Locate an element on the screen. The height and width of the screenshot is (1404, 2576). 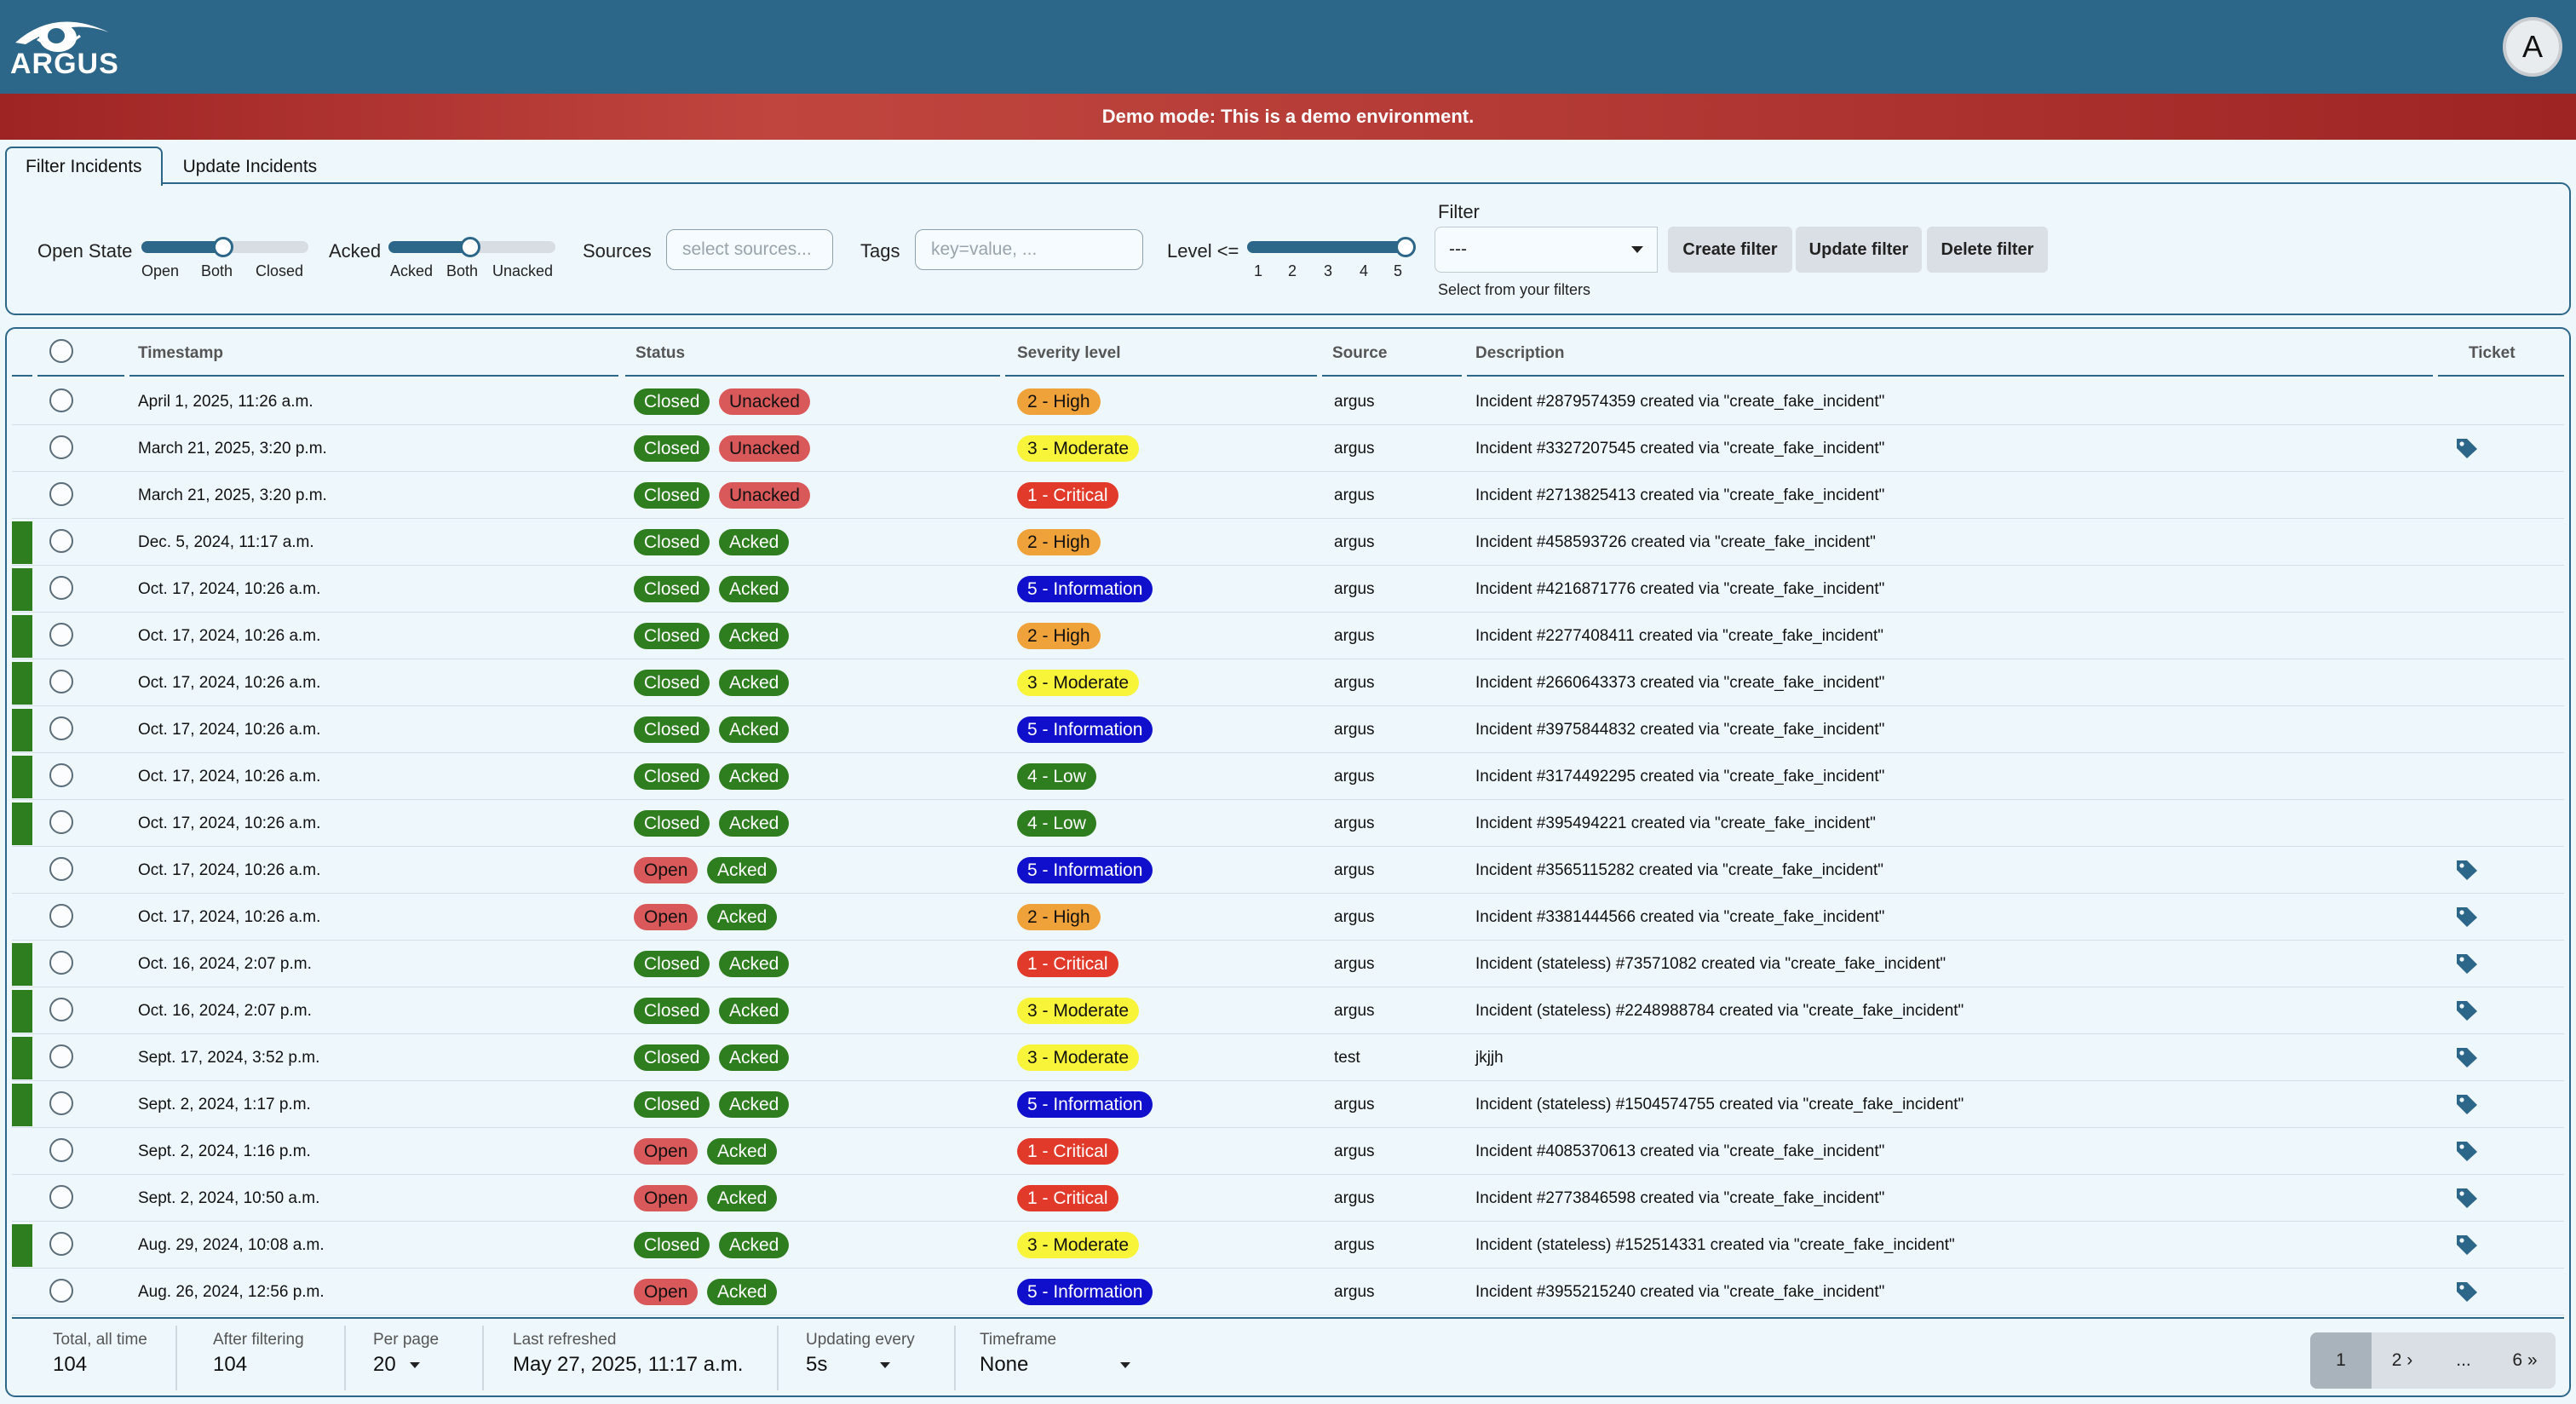
filter-label: Filter is located at coordinates (1459, 211).